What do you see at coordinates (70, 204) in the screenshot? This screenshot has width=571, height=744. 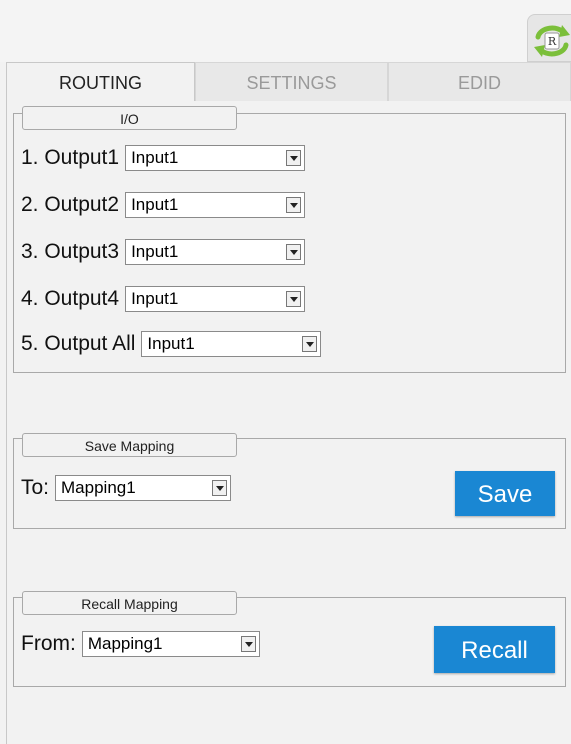 I see `output2-label: 2. Output2` at bounding box center [70, 204].